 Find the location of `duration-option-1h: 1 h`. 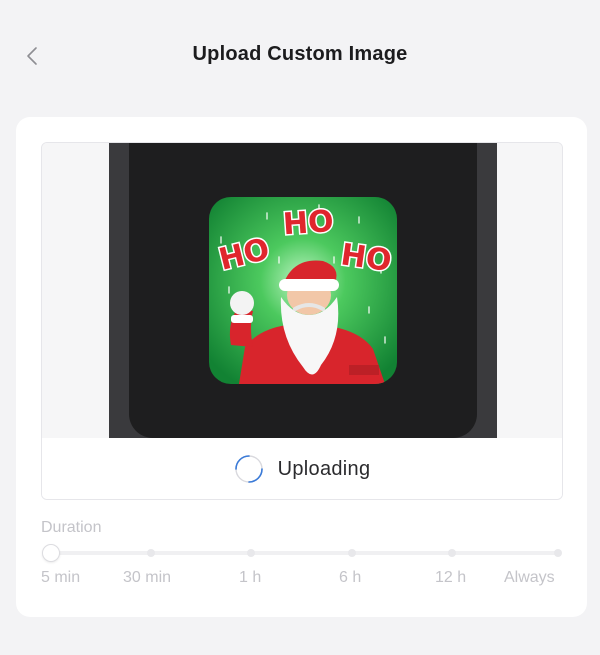

duration-option-1h: 1 h is located at coordinates (250, 578).